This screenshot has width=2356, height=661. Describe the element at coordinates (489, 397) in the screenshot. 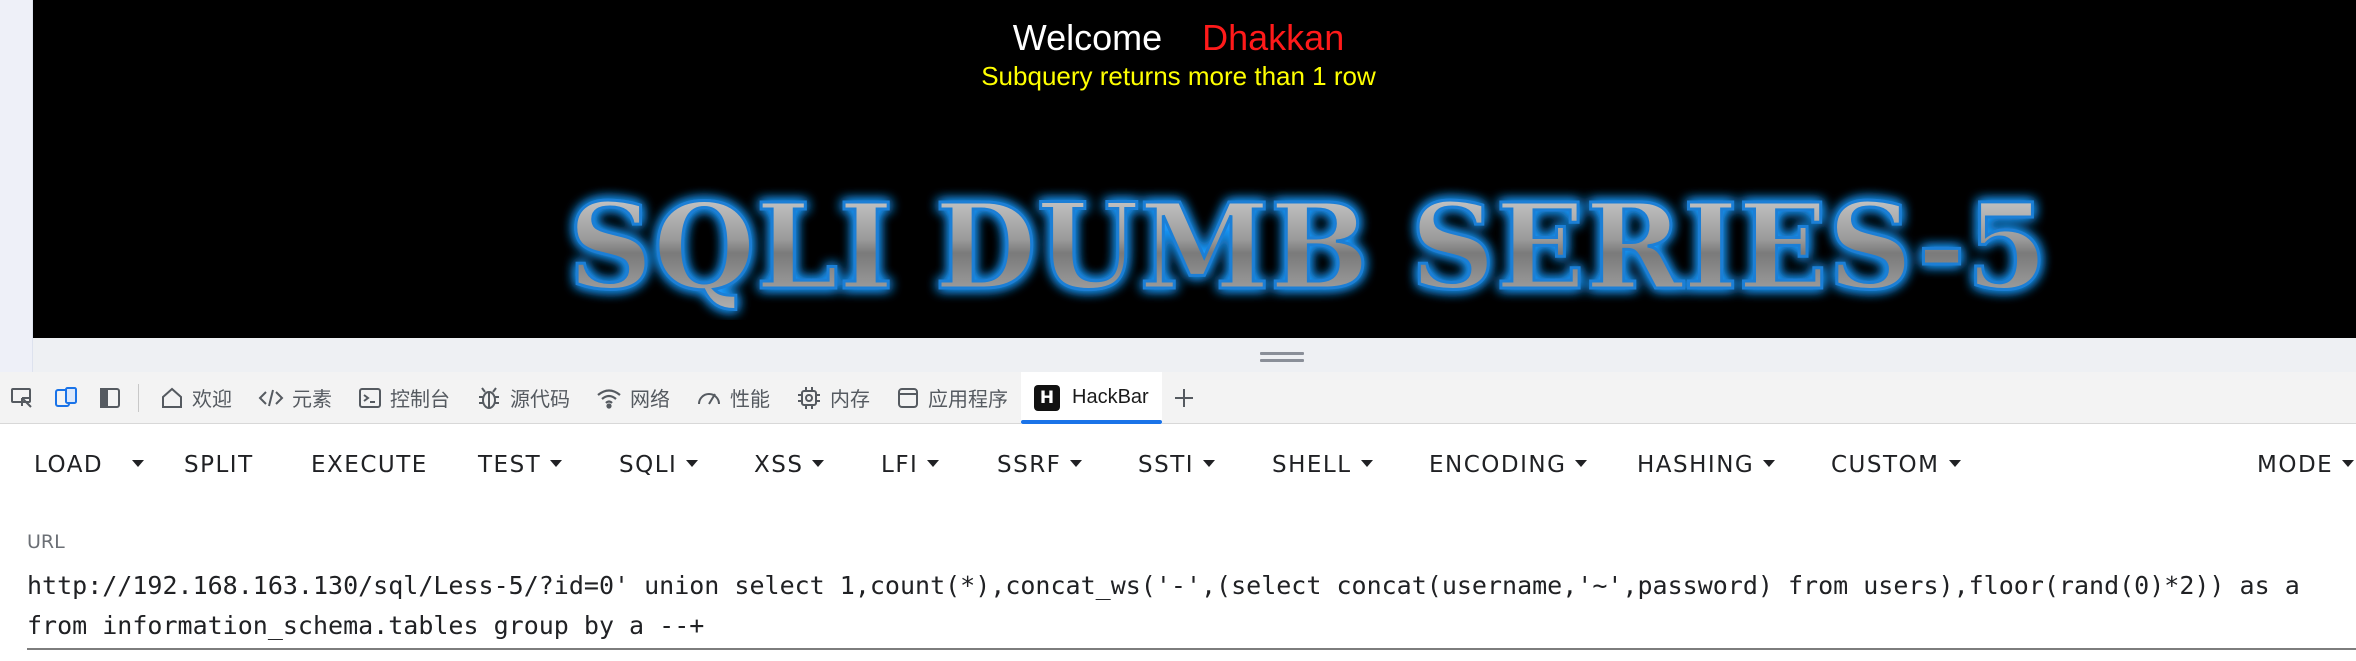

I see `bug-icon` at that location.